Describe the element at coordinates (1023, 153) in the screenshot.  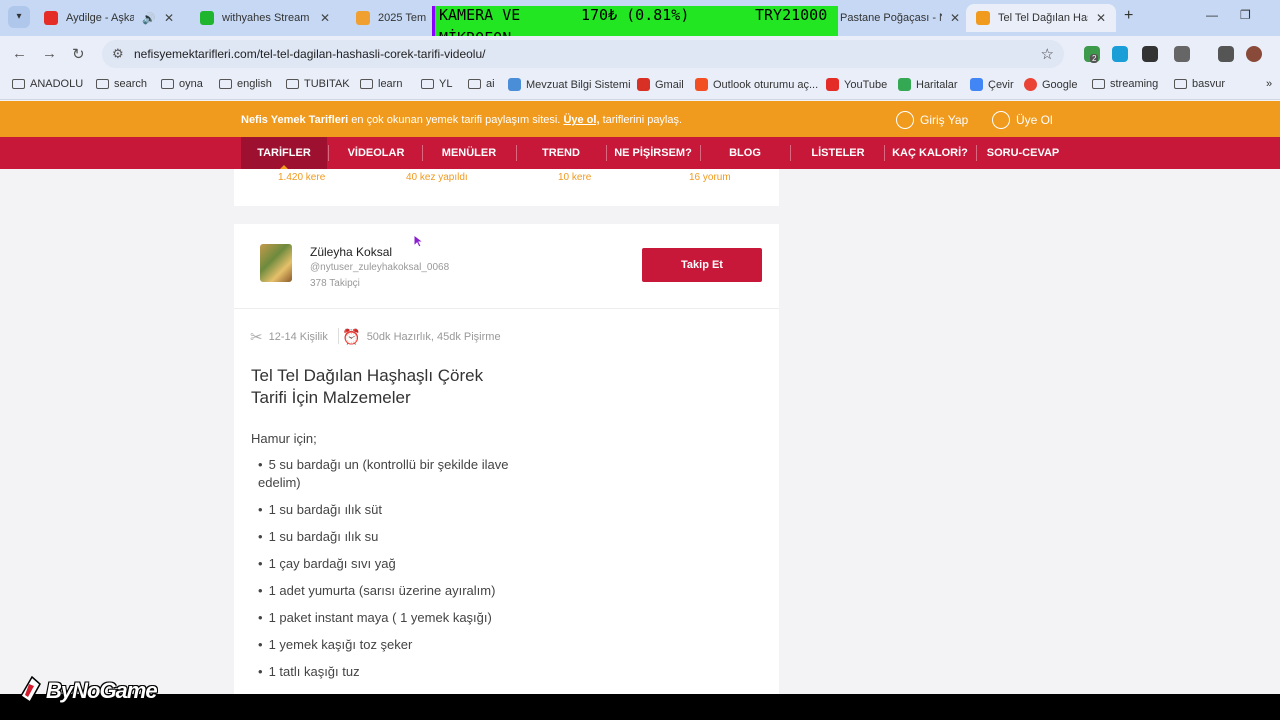
I see `nav-soru-cevap: SORU-CEVAP` at that location.